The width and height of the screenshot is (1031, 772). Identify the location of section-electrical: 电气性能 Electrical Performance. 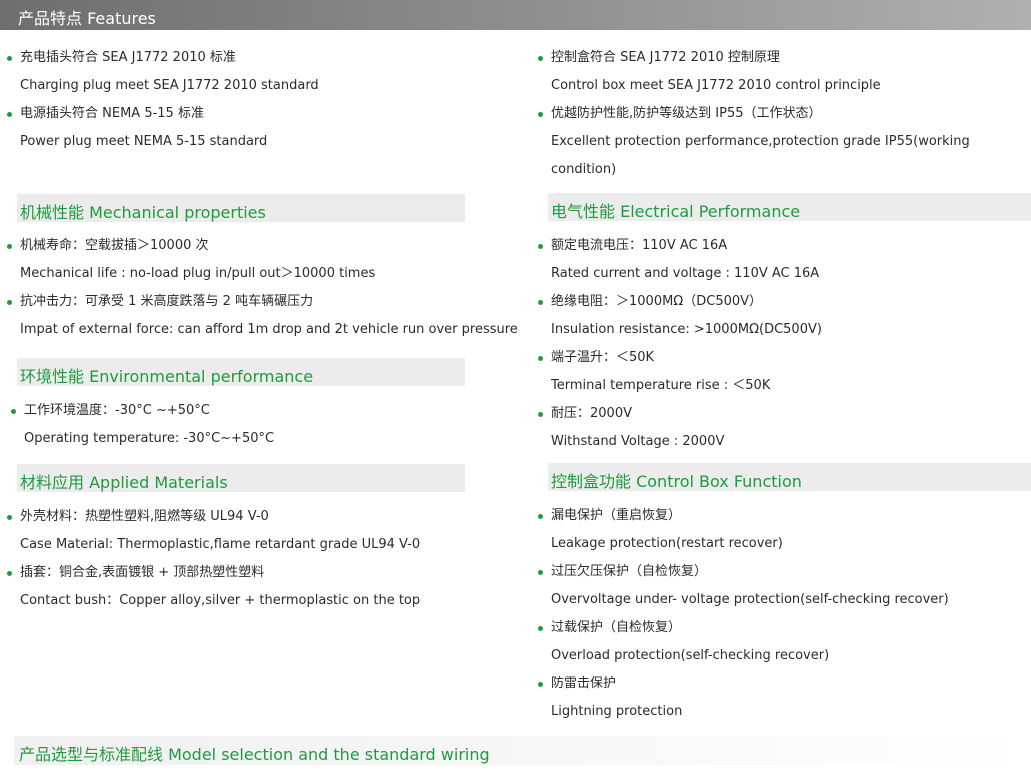
(789, 207).